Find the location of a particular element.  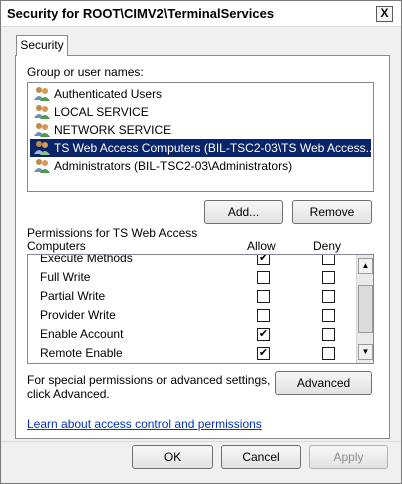

permission-row: Partial Write is located at coordinates (193, 296).